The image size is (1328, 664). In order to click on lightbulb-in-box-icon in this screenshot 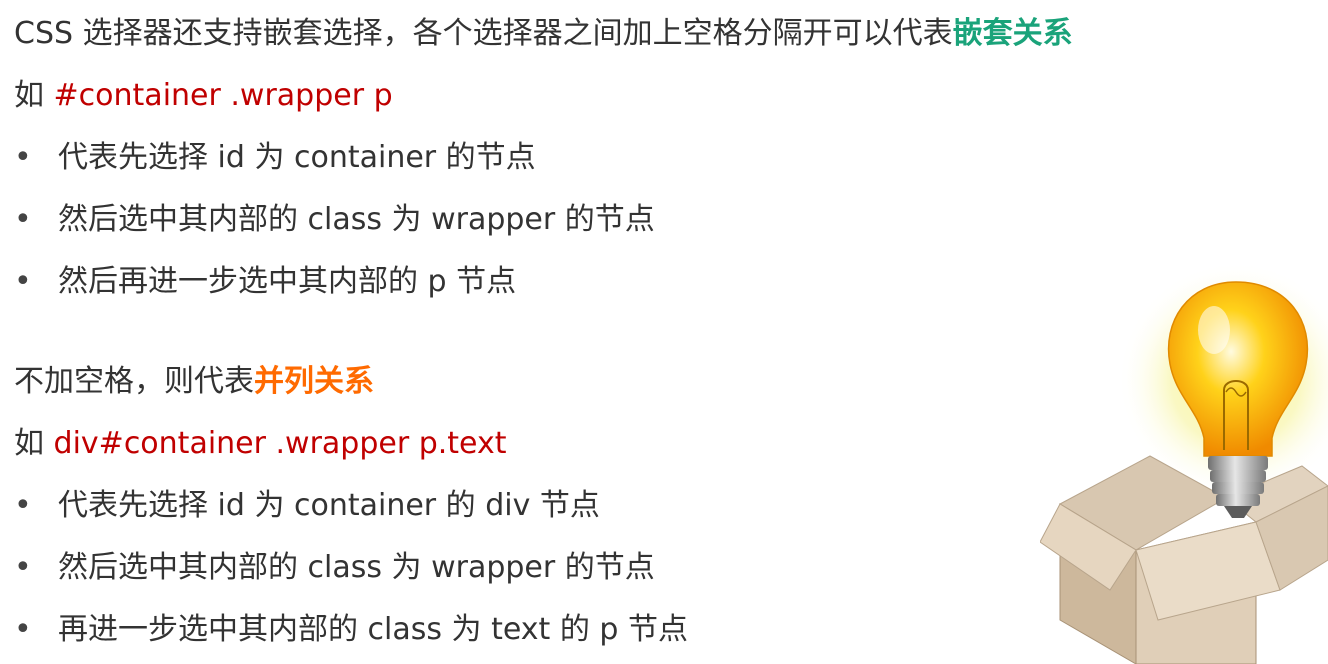, I will do `click(1184, 463)`.